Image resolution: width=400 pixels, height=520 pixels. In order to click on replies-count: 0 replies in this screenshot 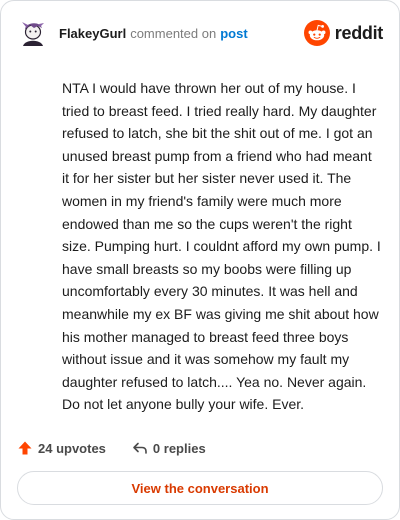, I will do `click(179, 448)`.